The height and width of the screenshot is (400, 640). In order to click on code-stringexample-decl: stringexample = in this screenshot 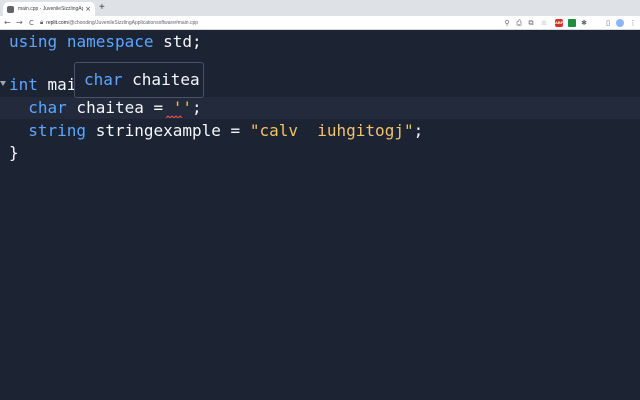, I will do `click(168, 130)`.